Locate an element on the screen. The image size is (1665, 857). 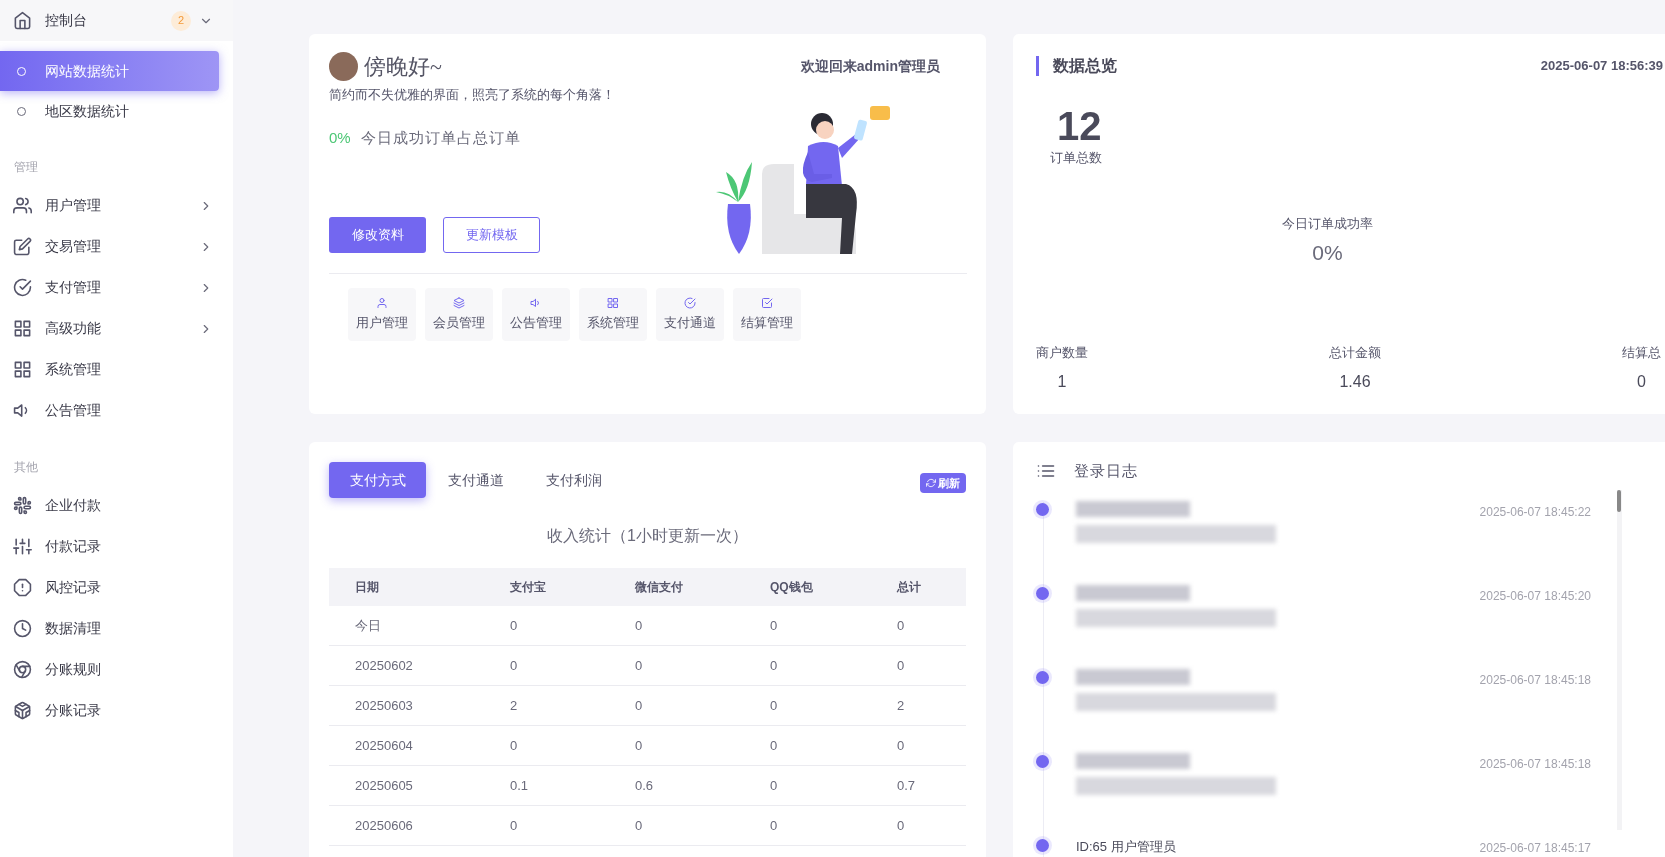
table-cell-text: 0.1 is located at coordinates (519, 785).